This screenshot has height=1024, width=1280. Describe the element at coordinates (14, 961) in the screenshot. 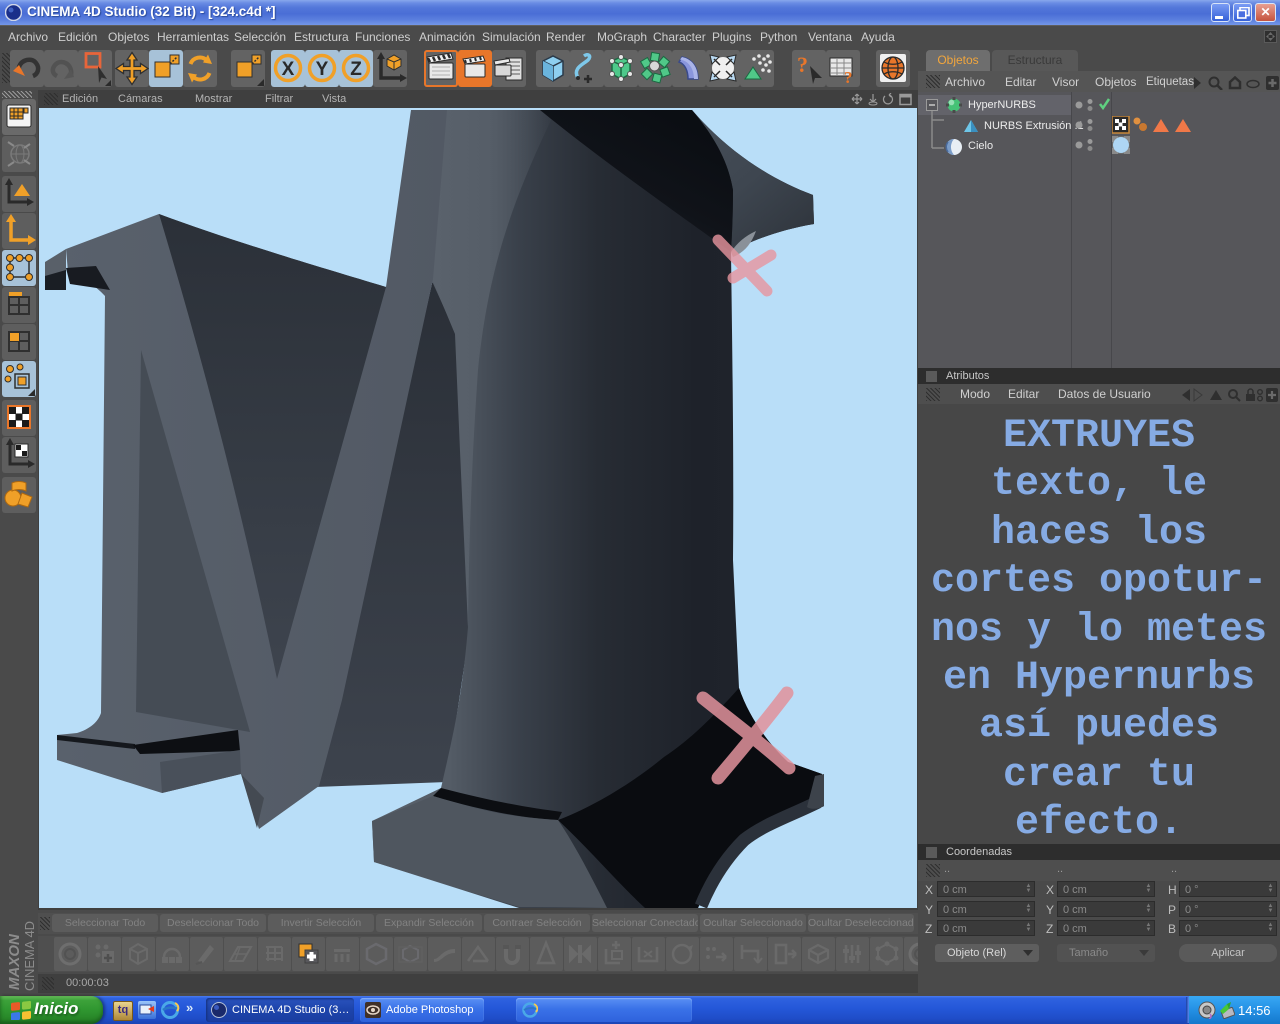

I see `svg-text: MAXON` at that location.